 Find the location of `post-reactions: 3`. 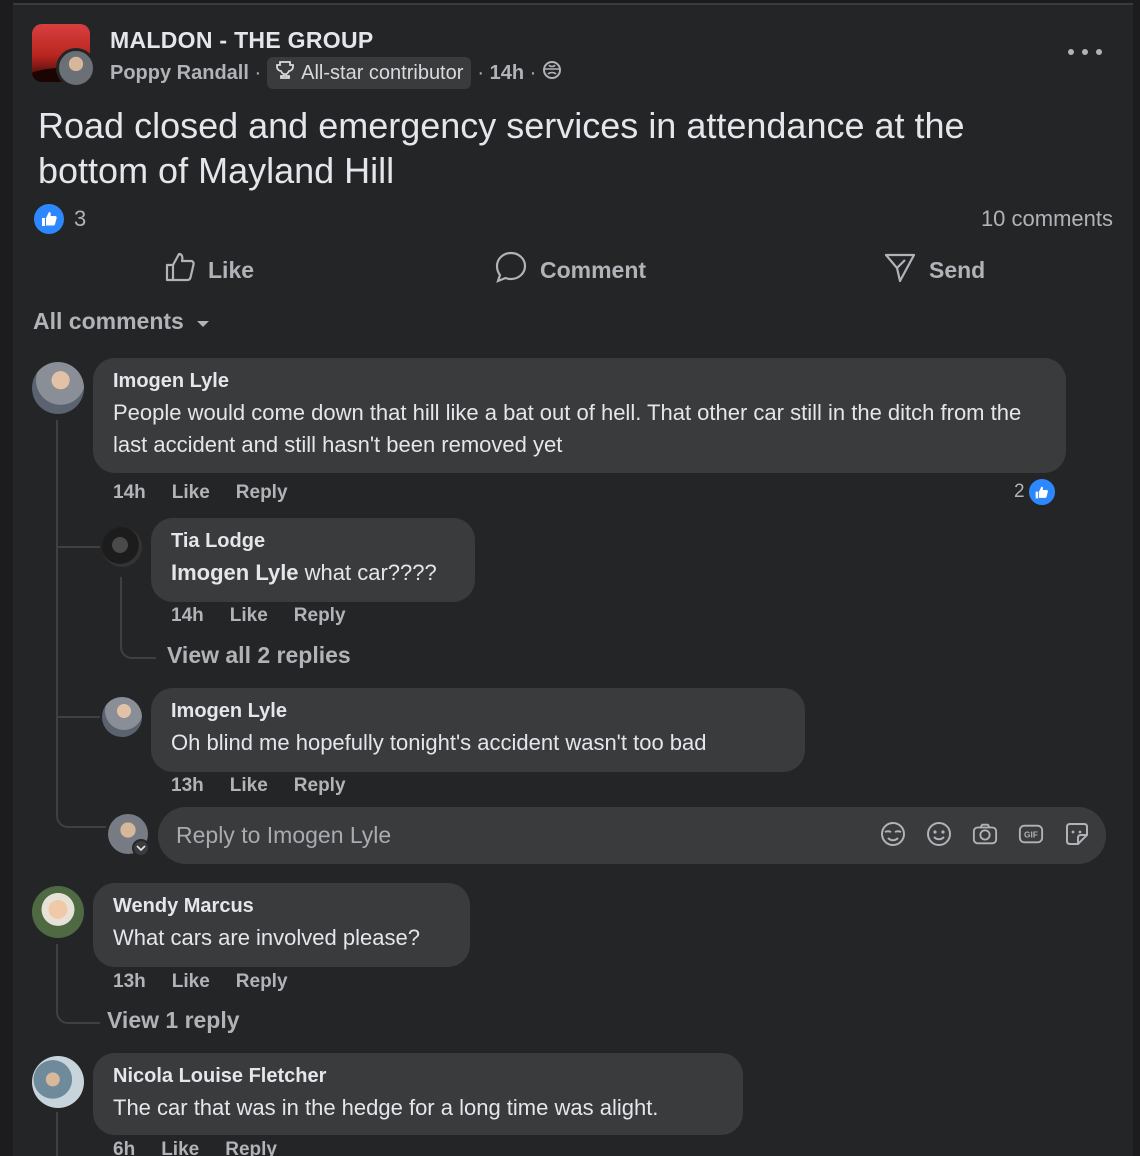

post-reactions: 3 is located at coordinates (60, 219).